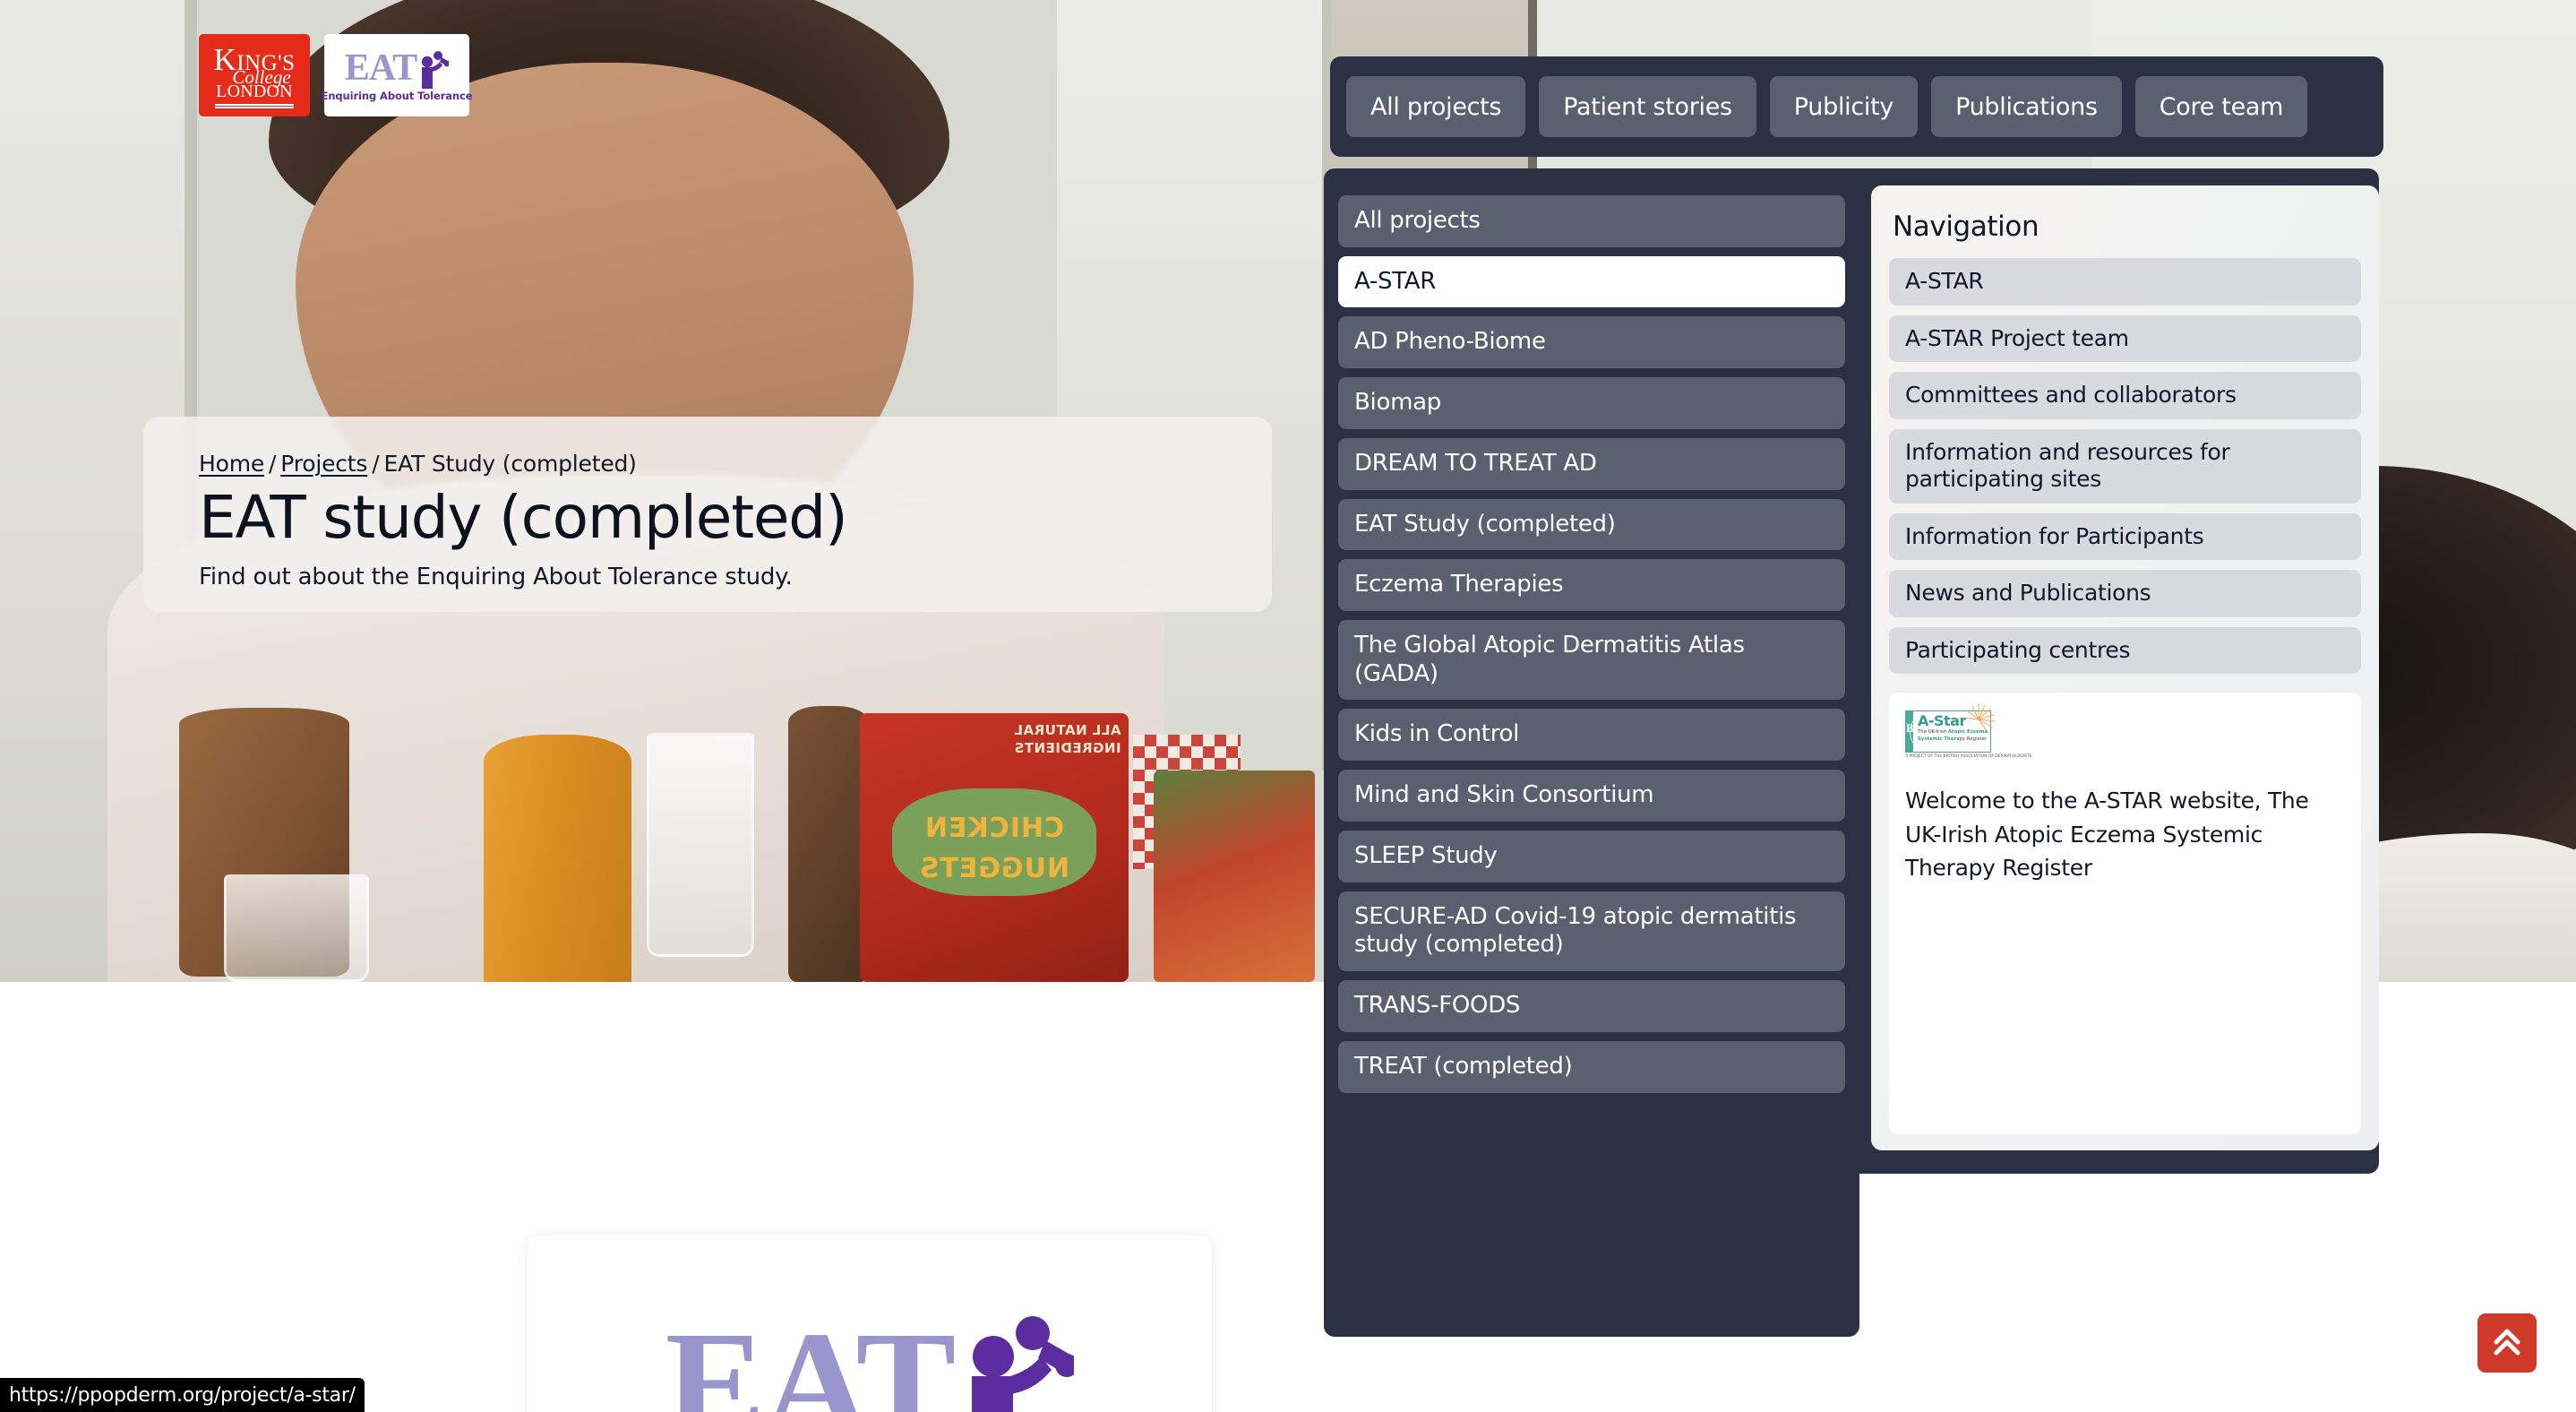  What do you see at coordinates (397, 95) in the screenshot?
I see `eat-logo-tagline: Enquiring About Tolerance` at bounding box center [397, 95].